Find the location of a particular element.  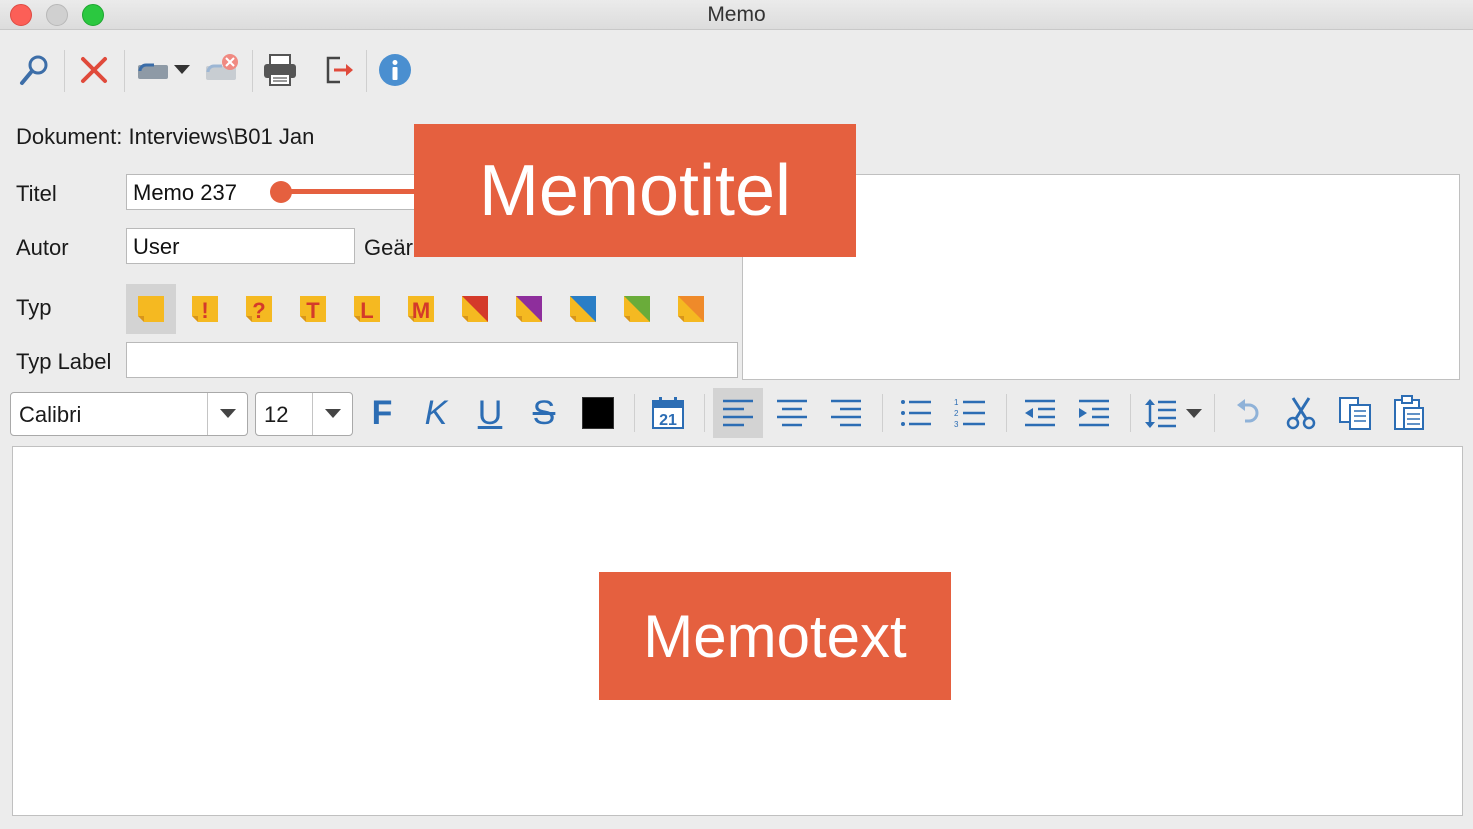

author-input: User is located at coordinates (240, 246).